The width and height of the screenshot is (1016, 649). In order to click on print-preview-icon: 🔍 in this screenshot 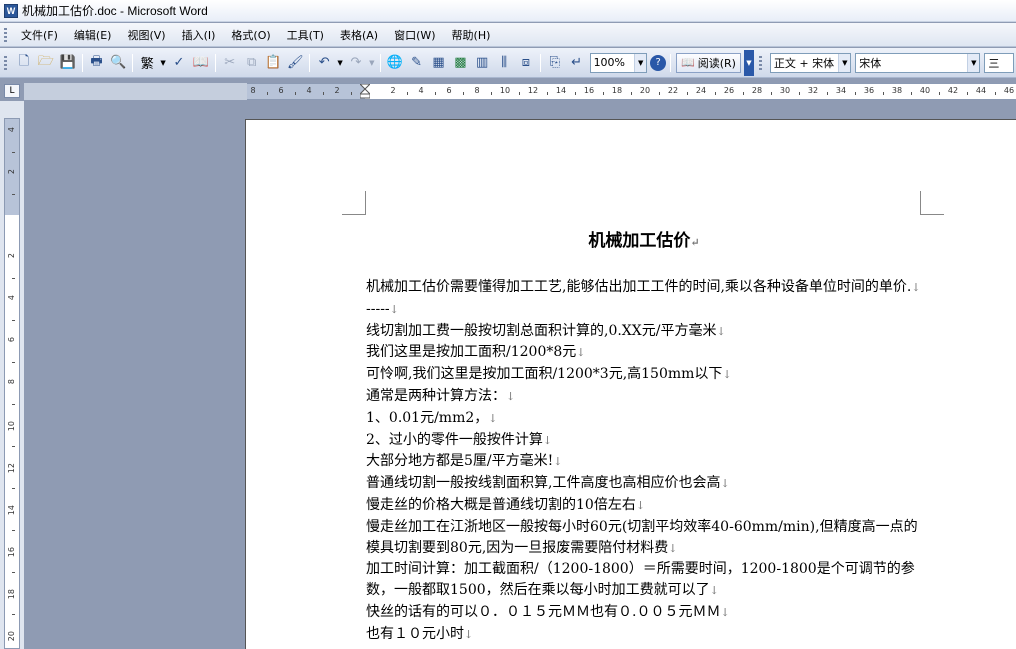, I will do `click(118, 63)`.